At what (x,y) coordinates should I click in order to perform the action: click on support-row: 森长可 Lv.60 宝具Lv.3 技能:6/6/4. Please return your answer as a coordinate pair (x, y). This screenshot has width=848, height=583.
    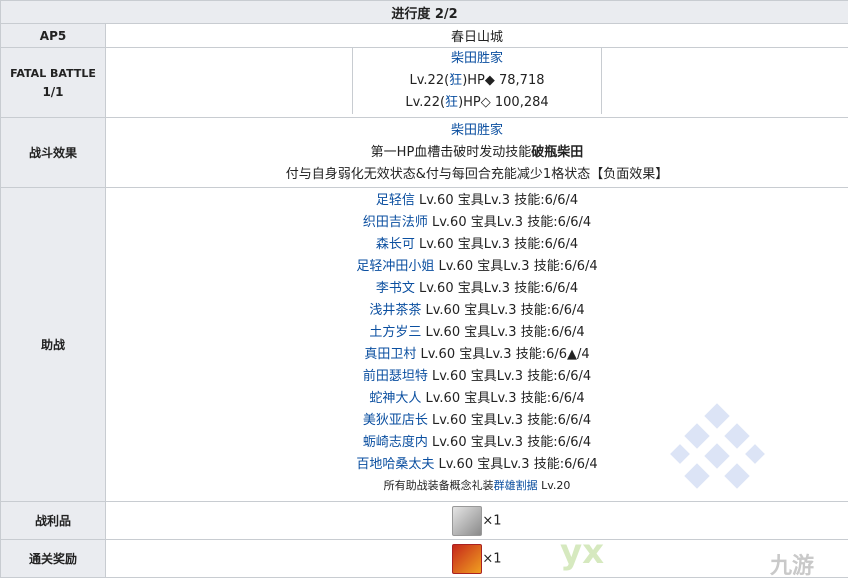
    Looking at the image, I should click on (477, 245).